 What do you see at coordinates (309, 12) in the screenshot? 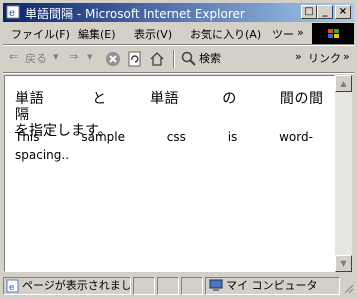
I see `maximize-button: □` at bounding box center [309, 12].